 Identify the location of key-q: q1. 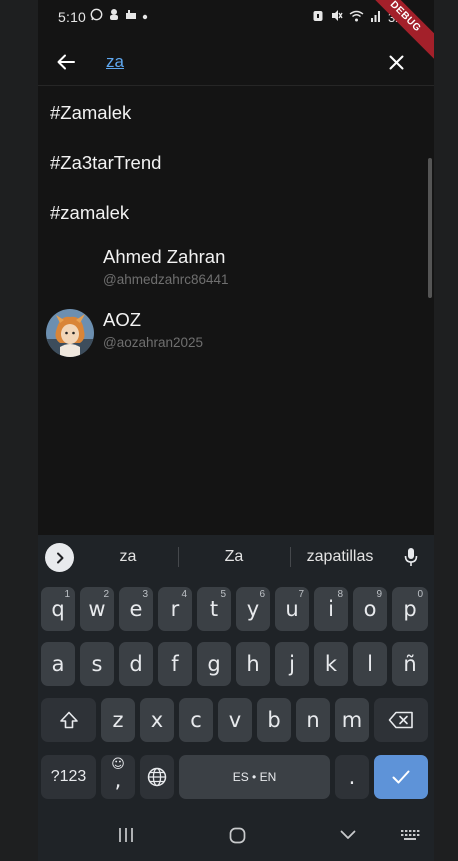
(58, 609).